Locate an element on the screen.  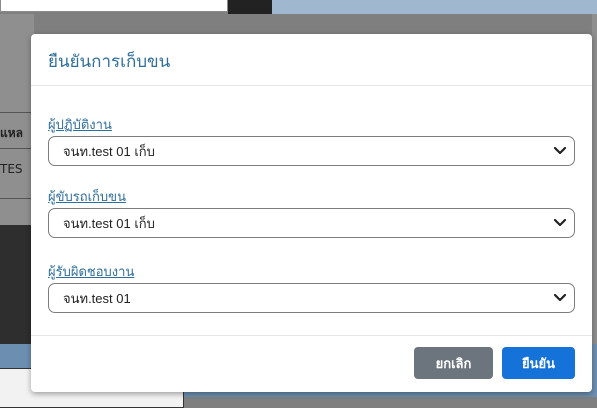
cancel-button: ยกเลิก is located at coordinates (453, 363).